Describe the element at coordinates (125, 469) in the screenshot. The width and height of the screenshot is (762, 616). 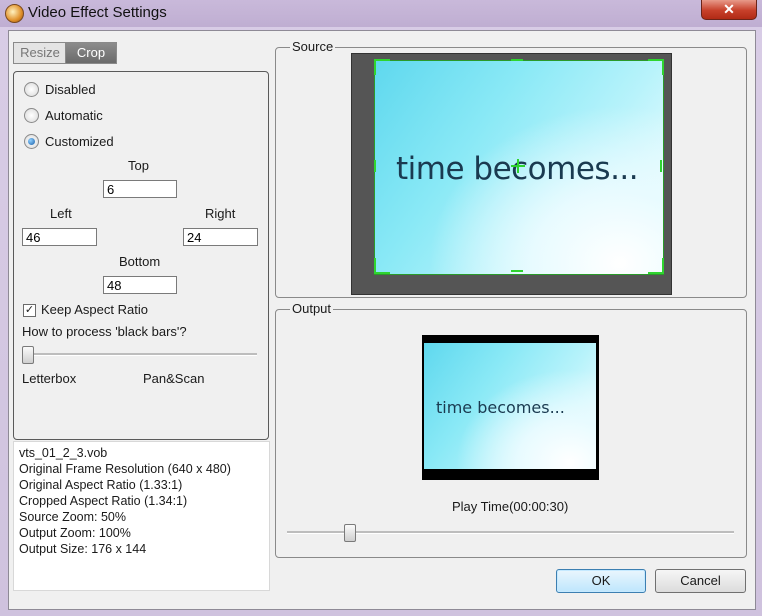
I see `info-original-resolution: Original Frame Resolution (640 x 480)` at that location.